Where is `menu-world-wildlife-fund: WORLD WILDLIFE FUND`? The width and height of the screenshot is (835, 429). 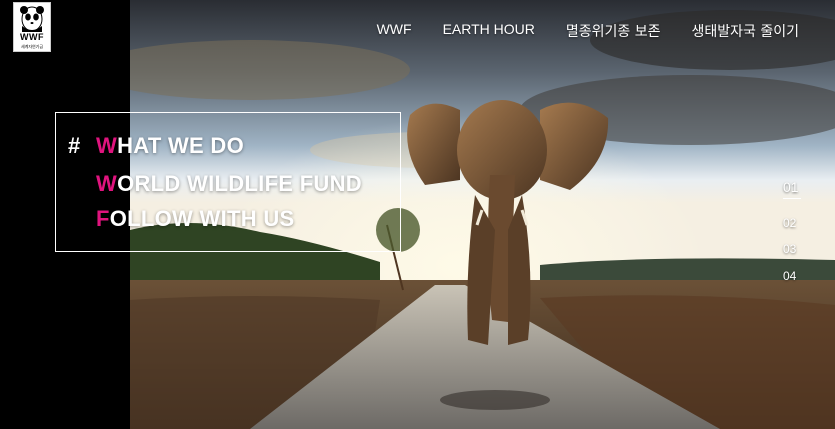 menu-world-wildlife-fund: WORLD WILDLIFE FUND is located at coordinates (229, 184).